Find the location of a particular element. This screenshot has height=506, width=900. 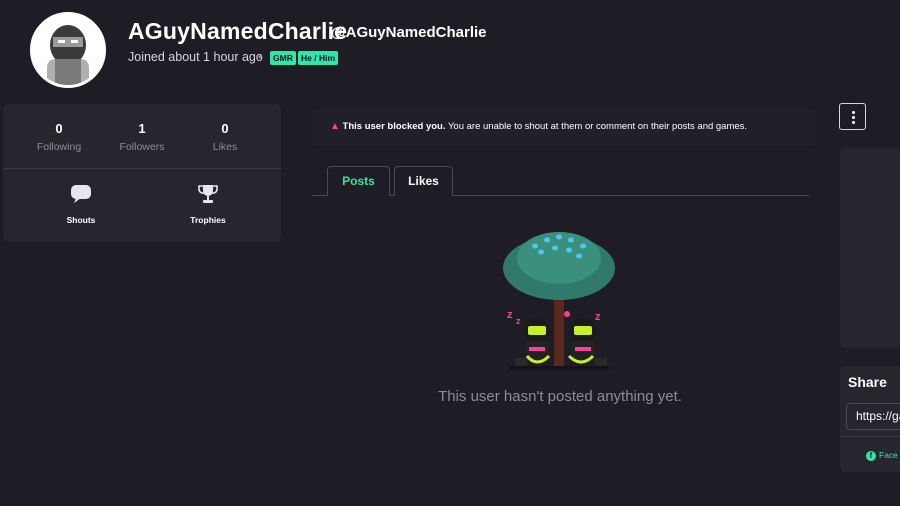

profile-handle: @AGuyNamedCharlie is located at coordinates (409, 32).